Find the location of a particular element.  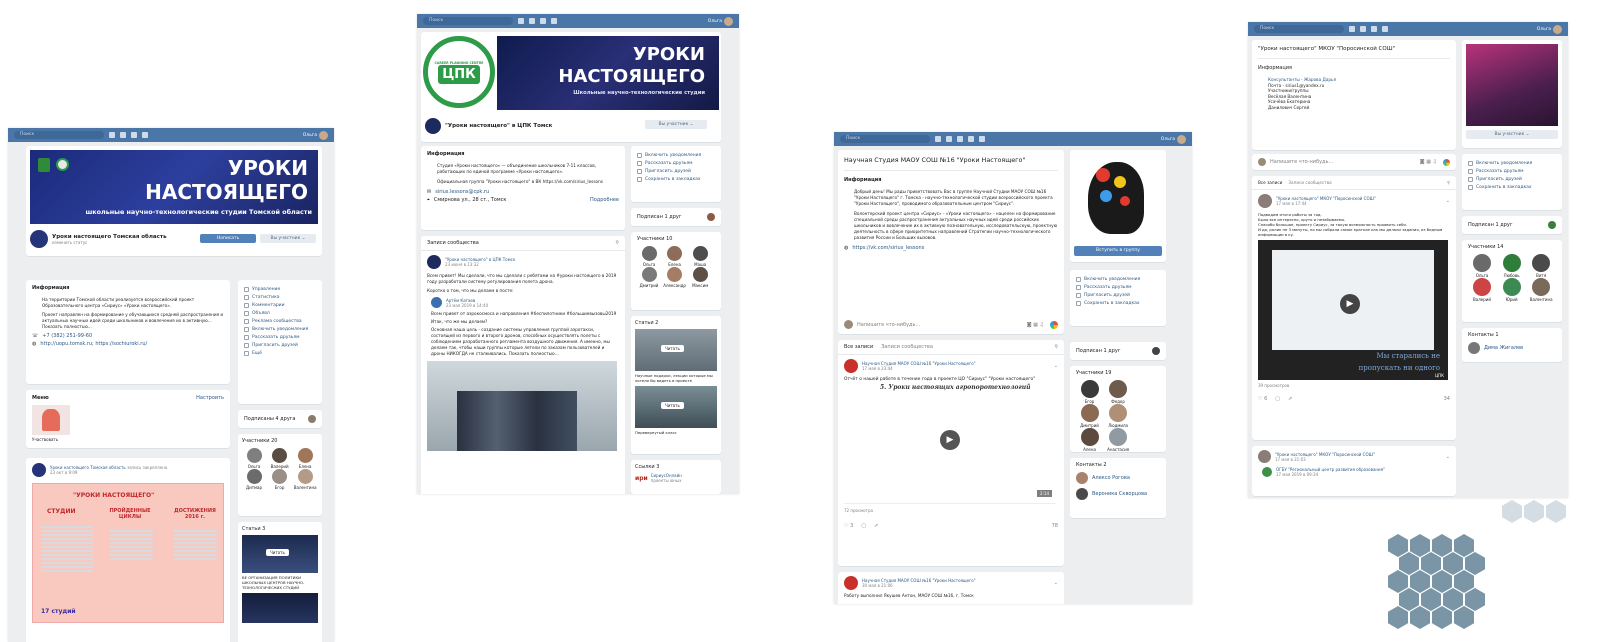

member: Юрий is located at coordinates (1512, 290).